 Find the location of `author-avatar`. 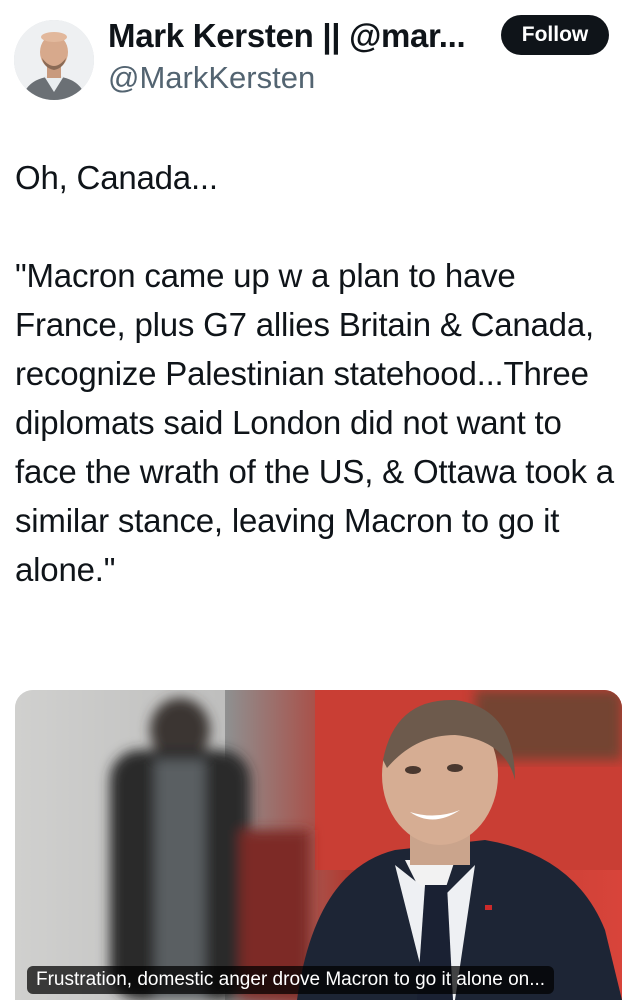

author-avatar is located at coordinates (54, 60).